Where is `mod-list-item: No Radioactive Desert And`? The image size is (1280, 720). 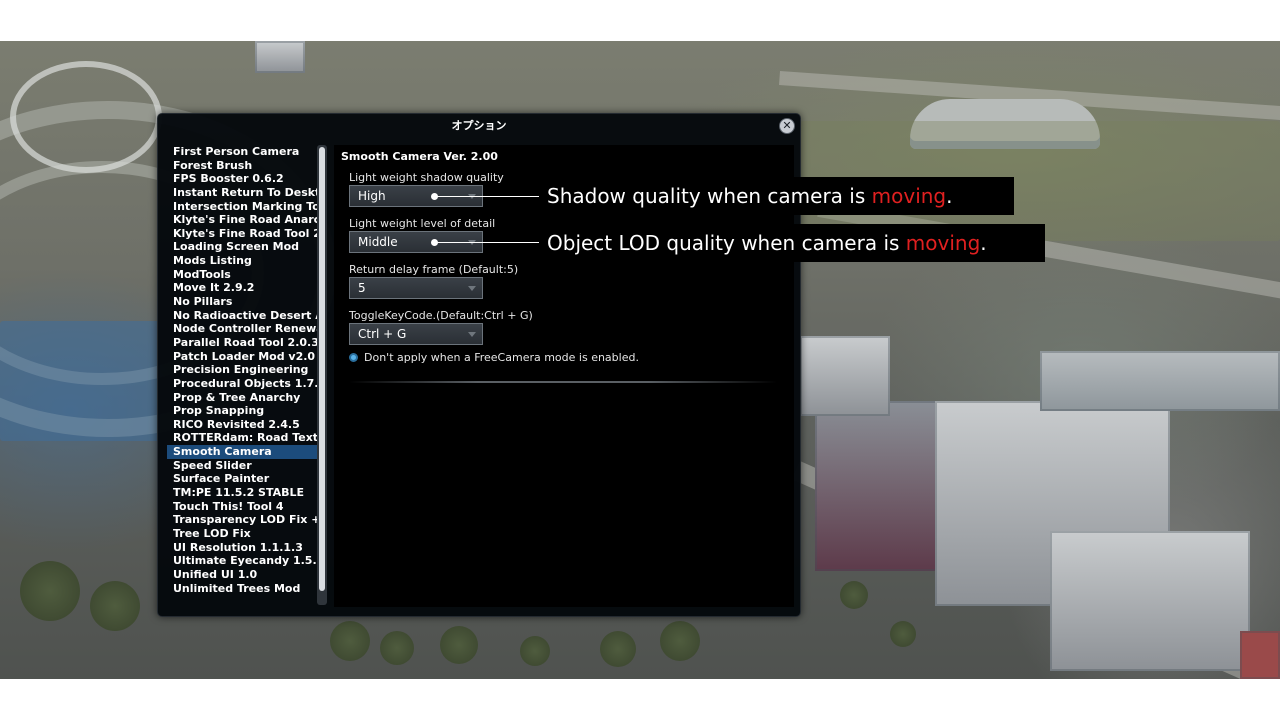
mod-list-item: No Radioactive Desert And is located at coordinates (242, 316).